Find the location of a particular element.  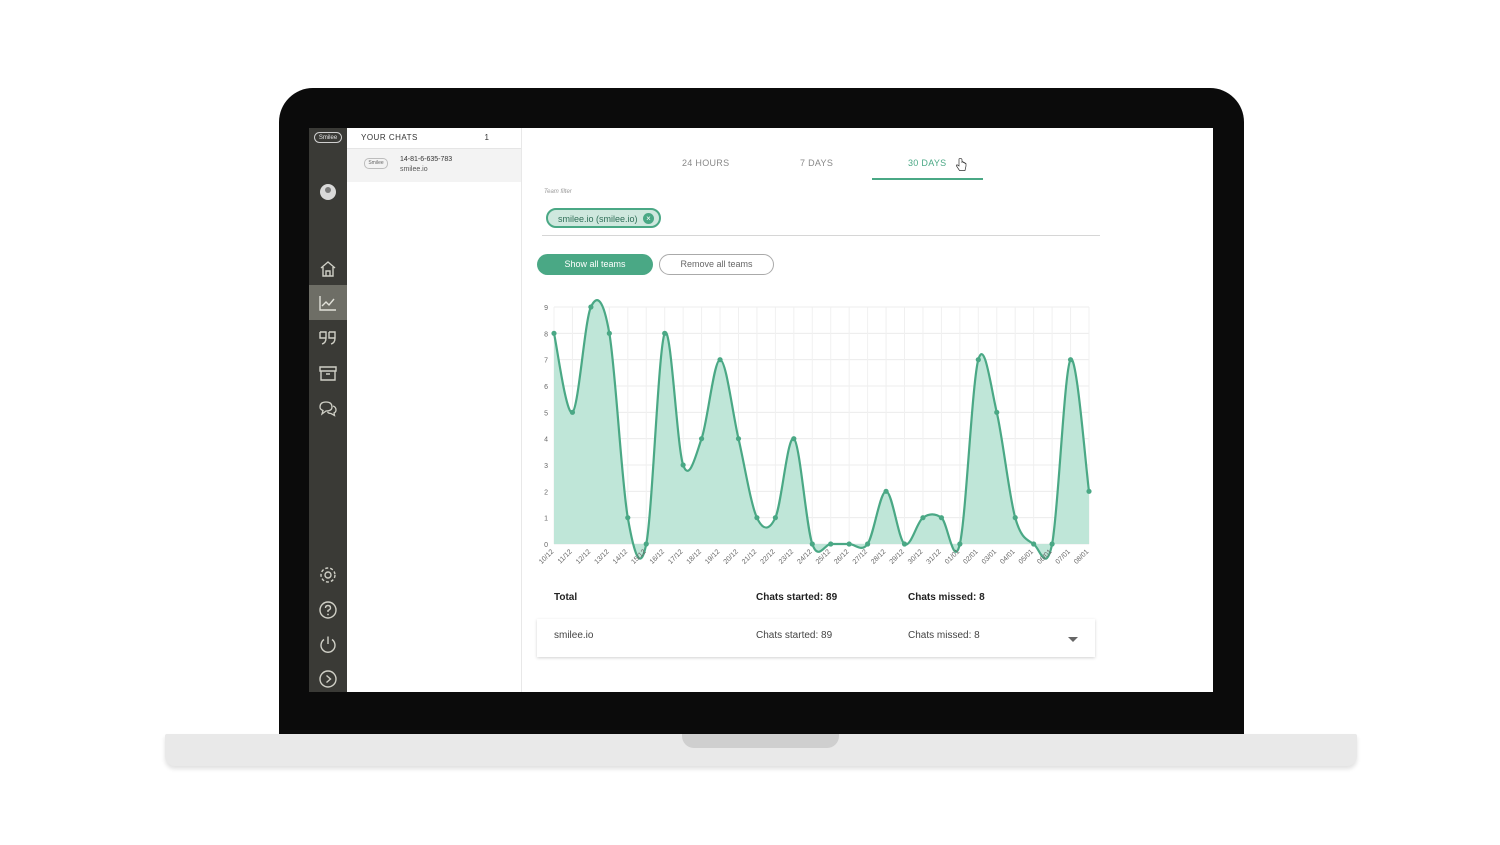

x-tick-label: 19/12 is located at coordinates (712, 556).